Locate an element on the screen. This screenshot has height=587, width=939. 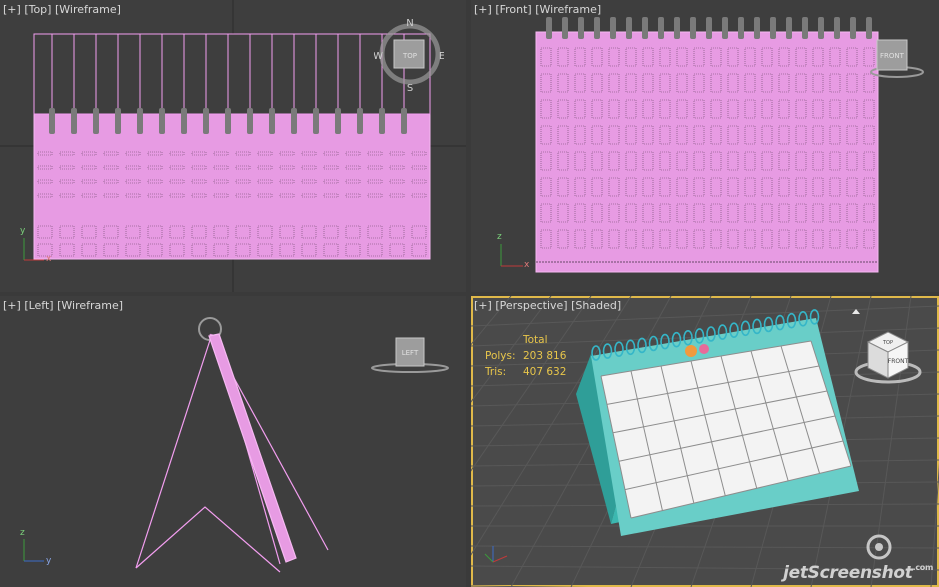
calendar-model is located at coordinates (717, 422).